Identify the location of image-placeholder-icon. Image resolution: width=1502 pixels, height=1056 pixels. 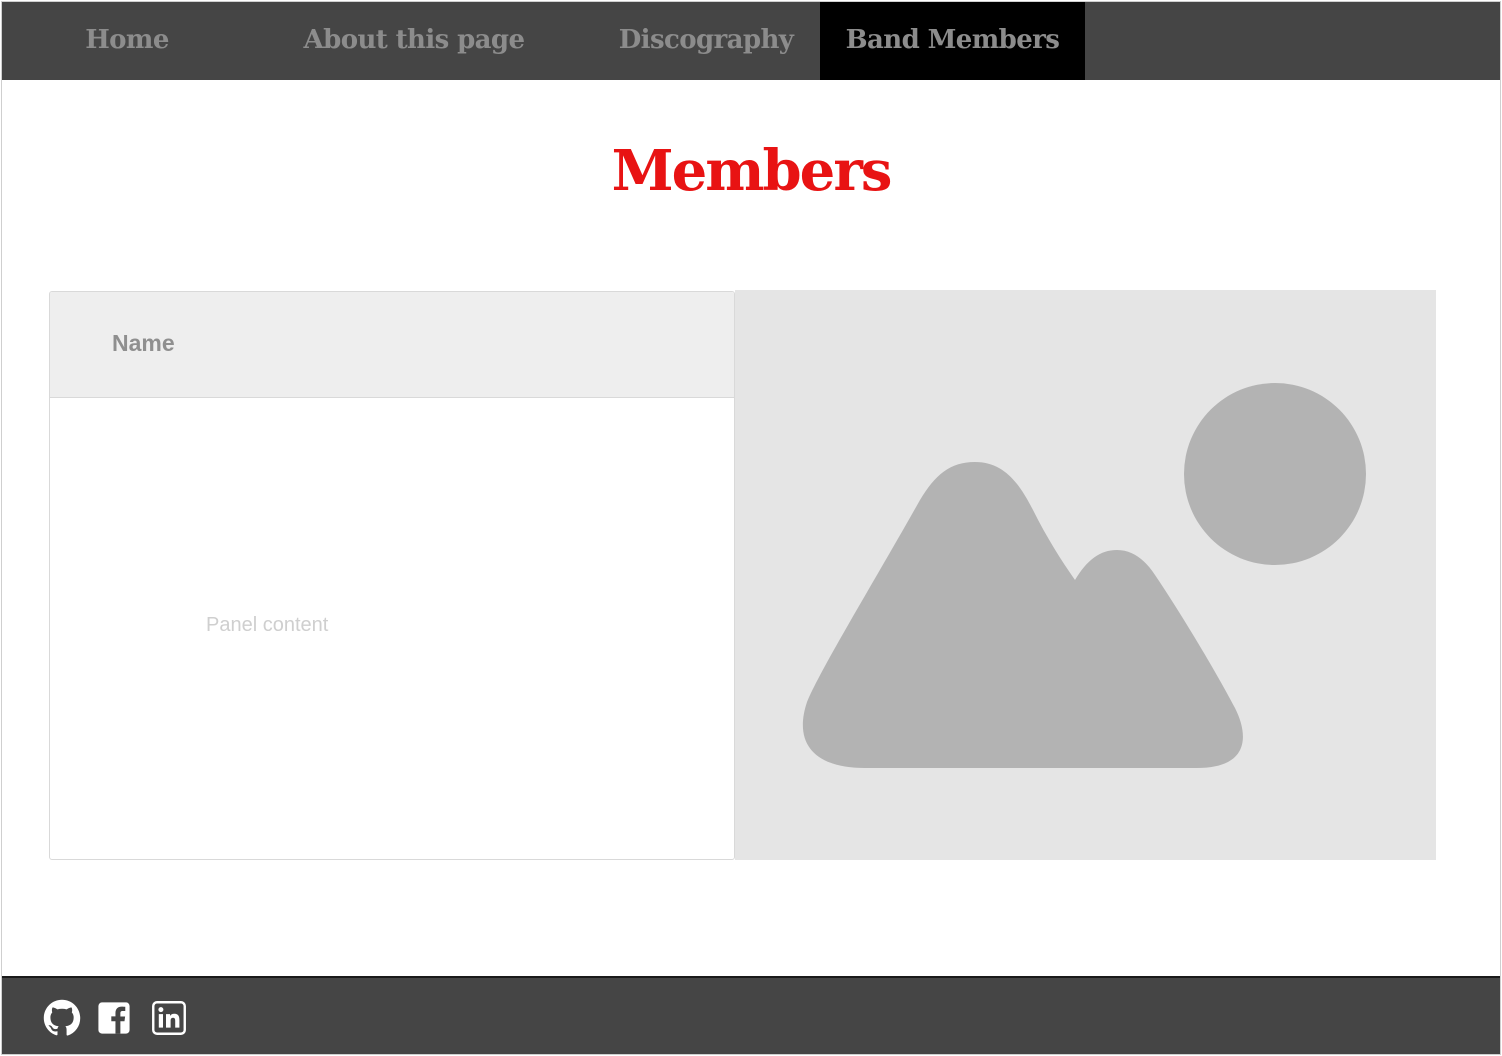
(1084, 575).